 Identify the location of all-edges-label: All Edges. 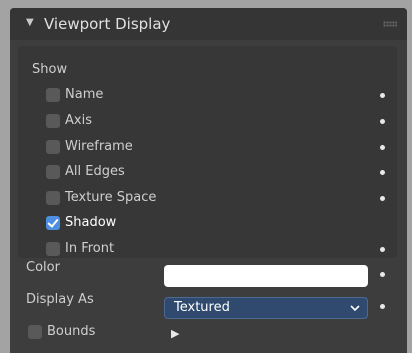
(95, 171).